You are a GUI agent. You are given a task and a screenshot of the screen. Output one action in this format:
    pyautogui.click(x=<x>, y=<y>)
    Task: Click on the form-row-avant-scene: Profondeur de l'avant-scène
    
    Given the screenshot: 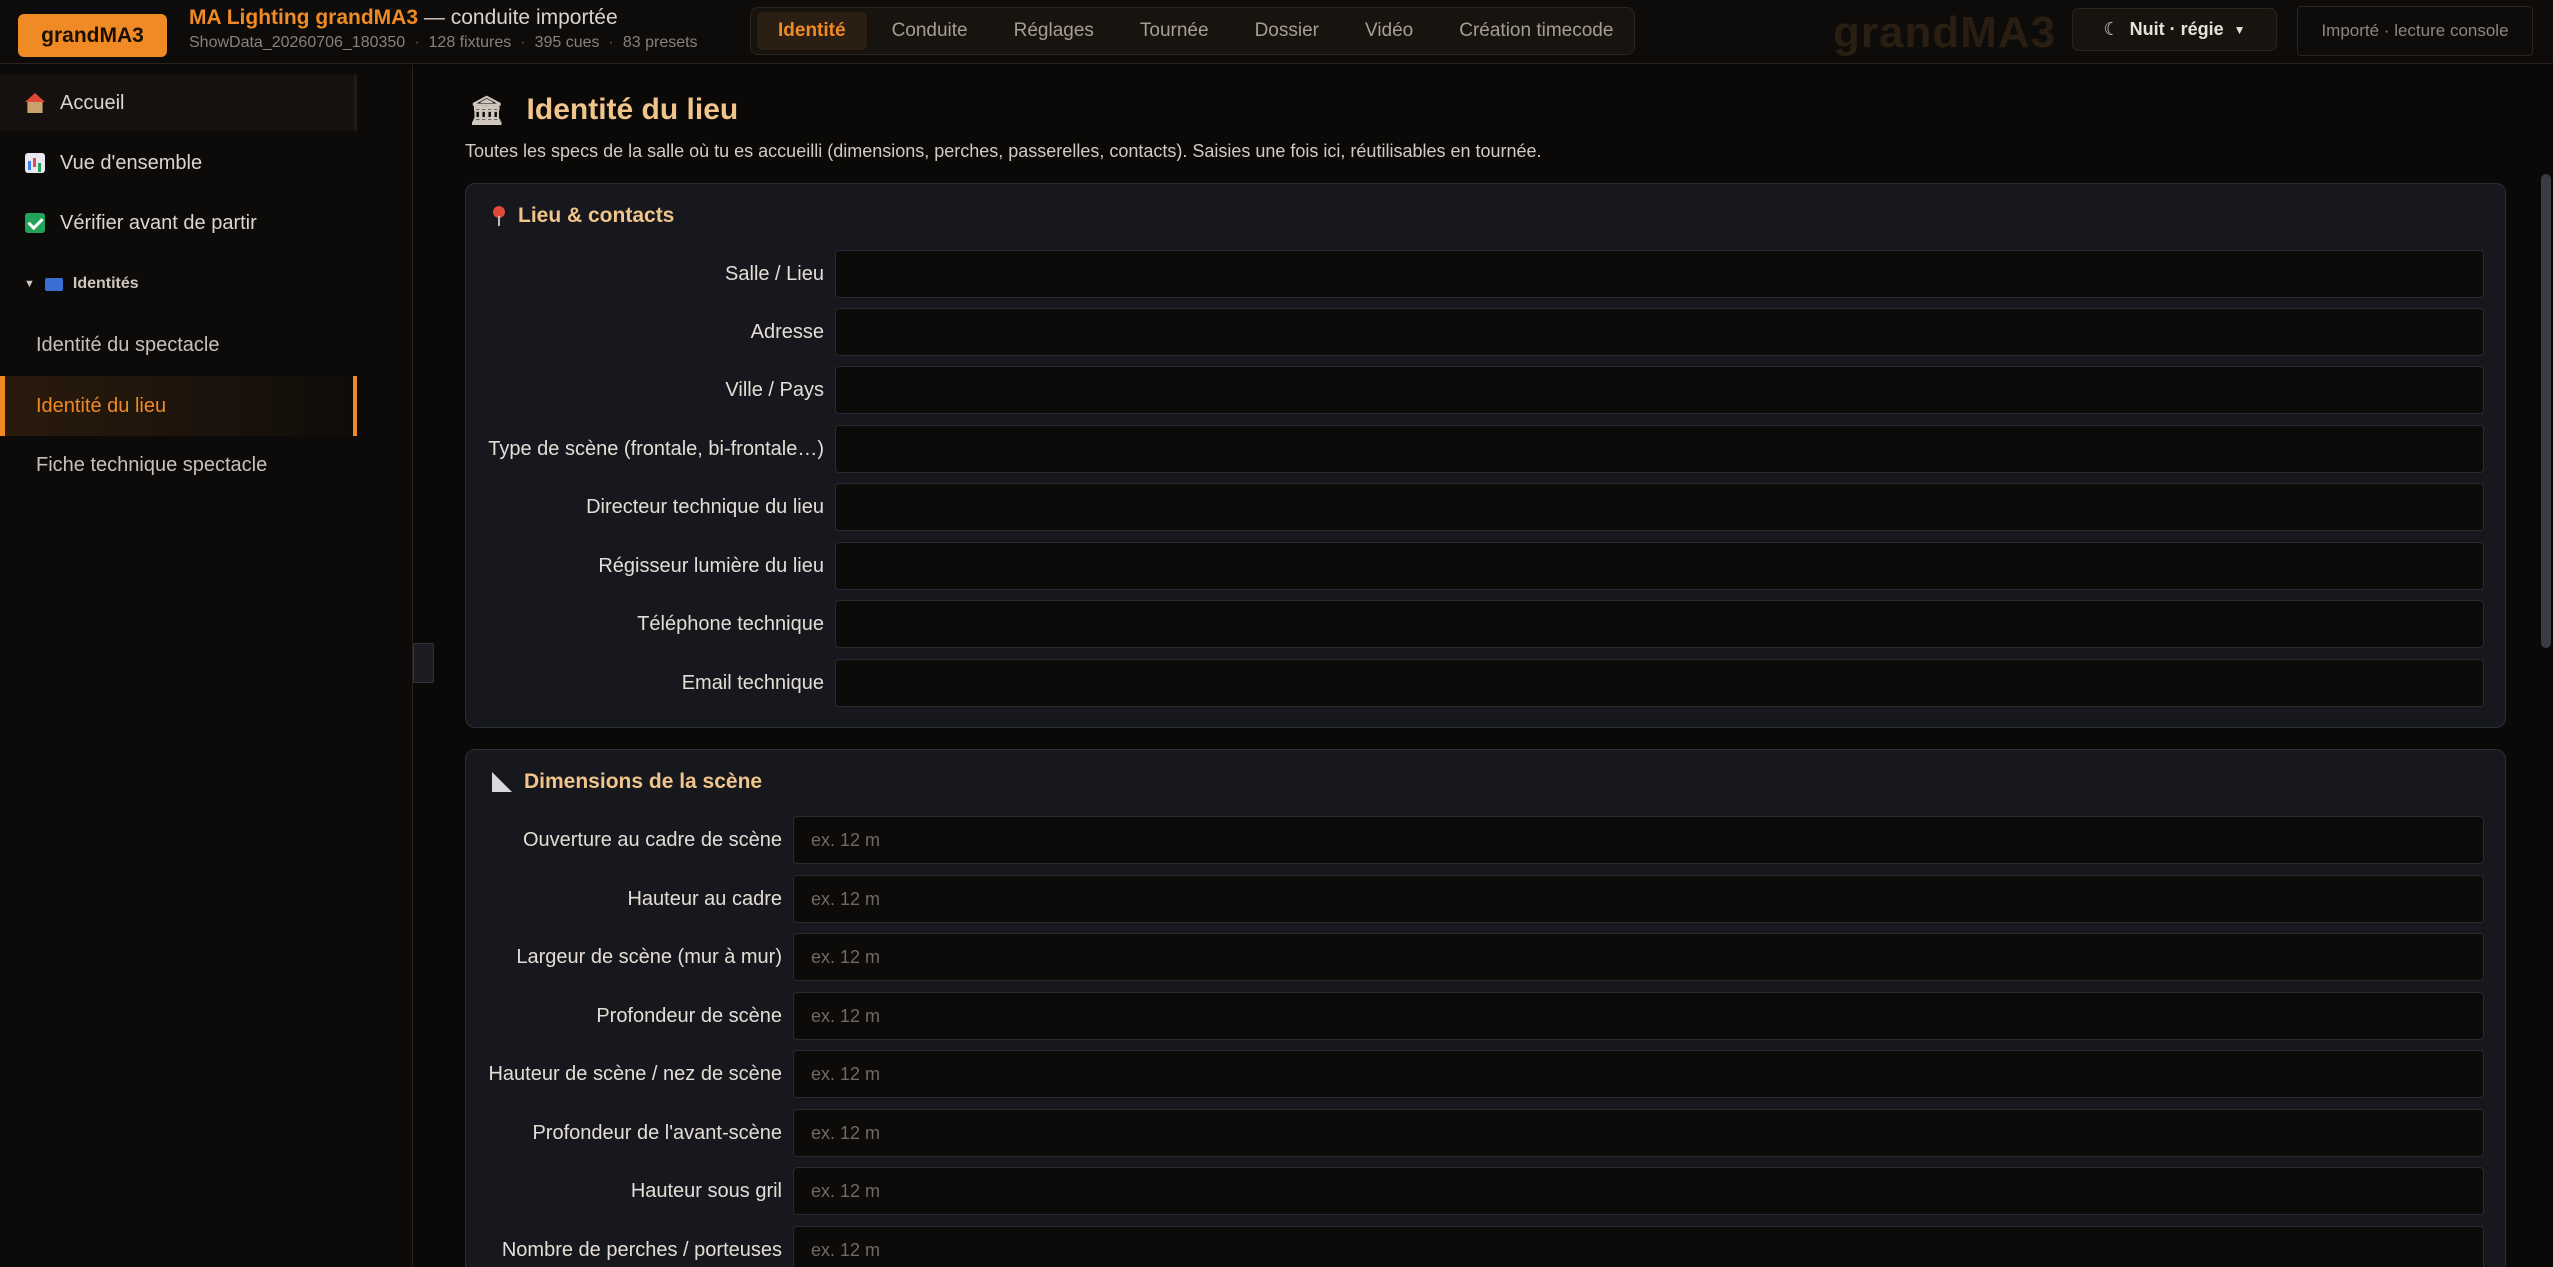 What is the action you would take?
    pyautogui.click(x=1485, y=1133)
    